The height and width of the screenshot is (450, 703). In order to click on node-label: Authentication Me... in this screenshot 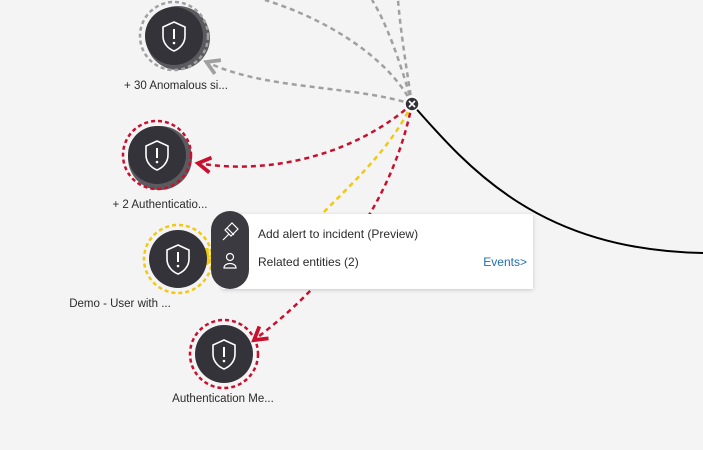, I will do `click(223, 399)`.